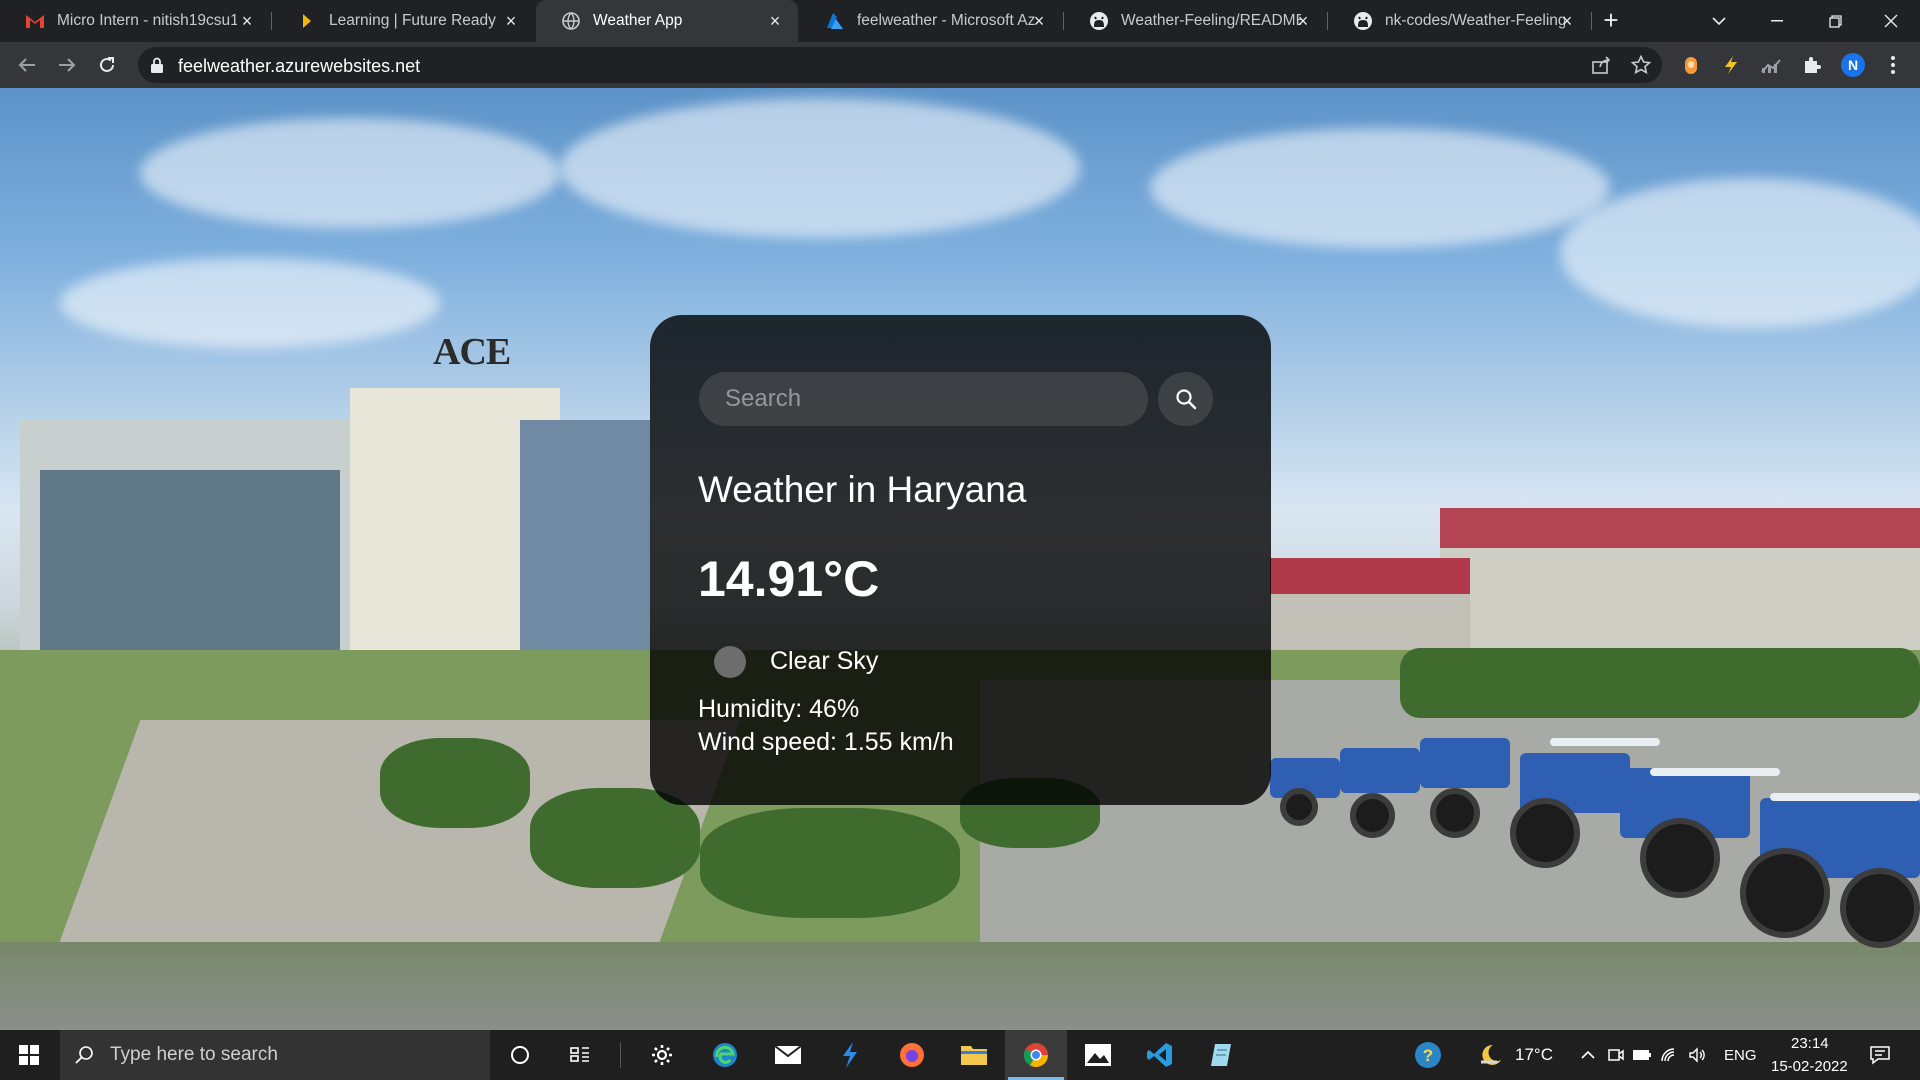 Image resolution: width=1920 pixels, height=1080 pixels. I want to click on windows-logo-icon, so click(29, 1055).